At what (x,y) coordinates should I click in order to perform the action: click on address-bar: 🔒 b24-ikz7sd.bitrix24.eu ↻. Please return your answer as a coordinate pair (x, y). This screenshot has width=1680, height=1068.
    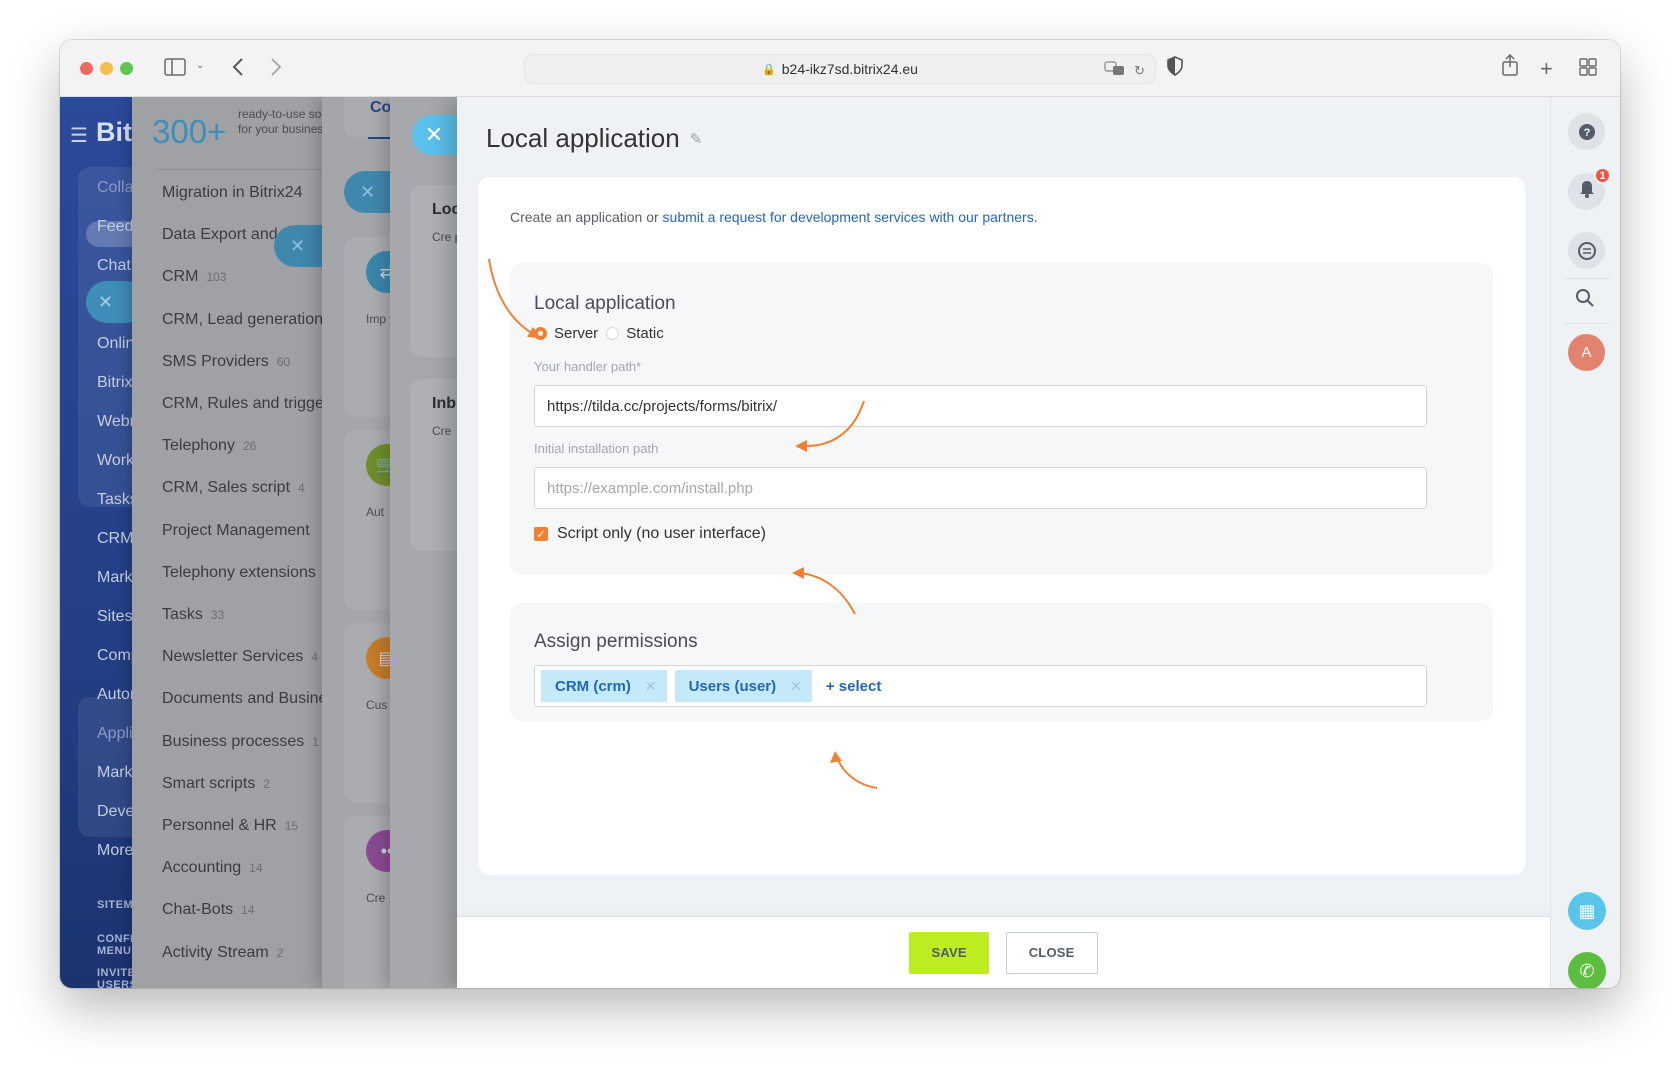
    Looking at the image, I should click on (840, 69).